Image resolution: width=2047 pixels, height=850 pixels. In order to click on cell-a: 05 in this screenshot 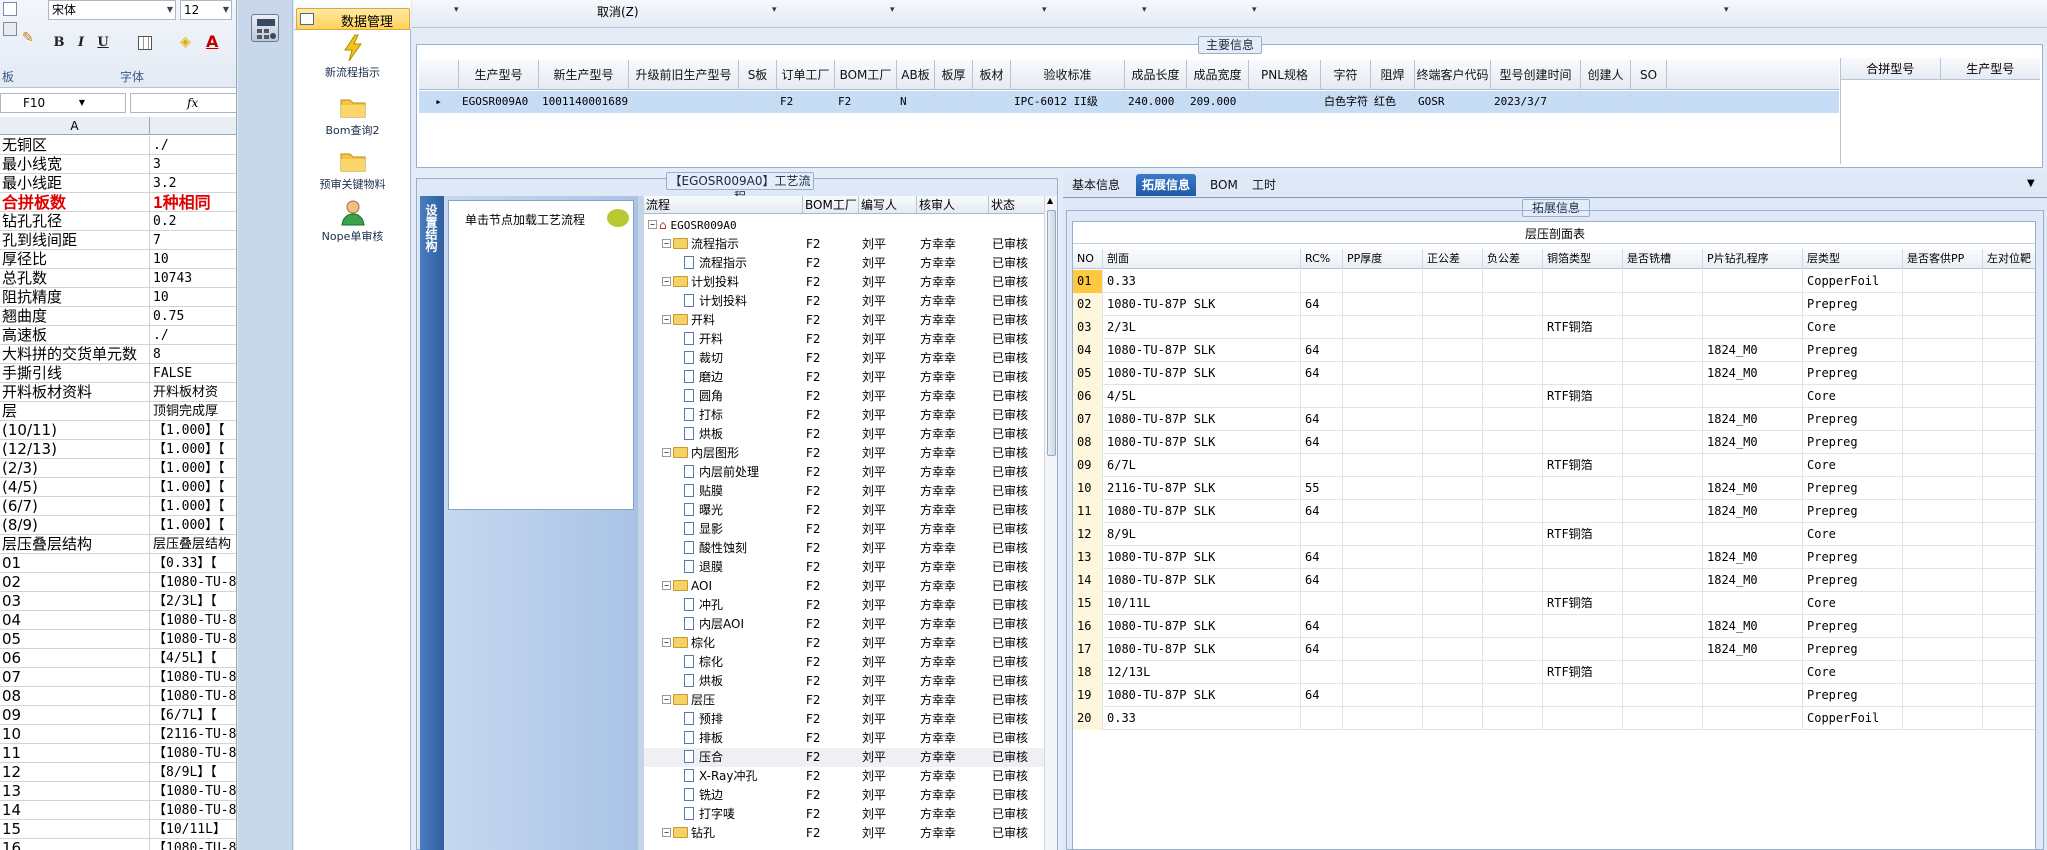, I will do `click(75, 639)`.